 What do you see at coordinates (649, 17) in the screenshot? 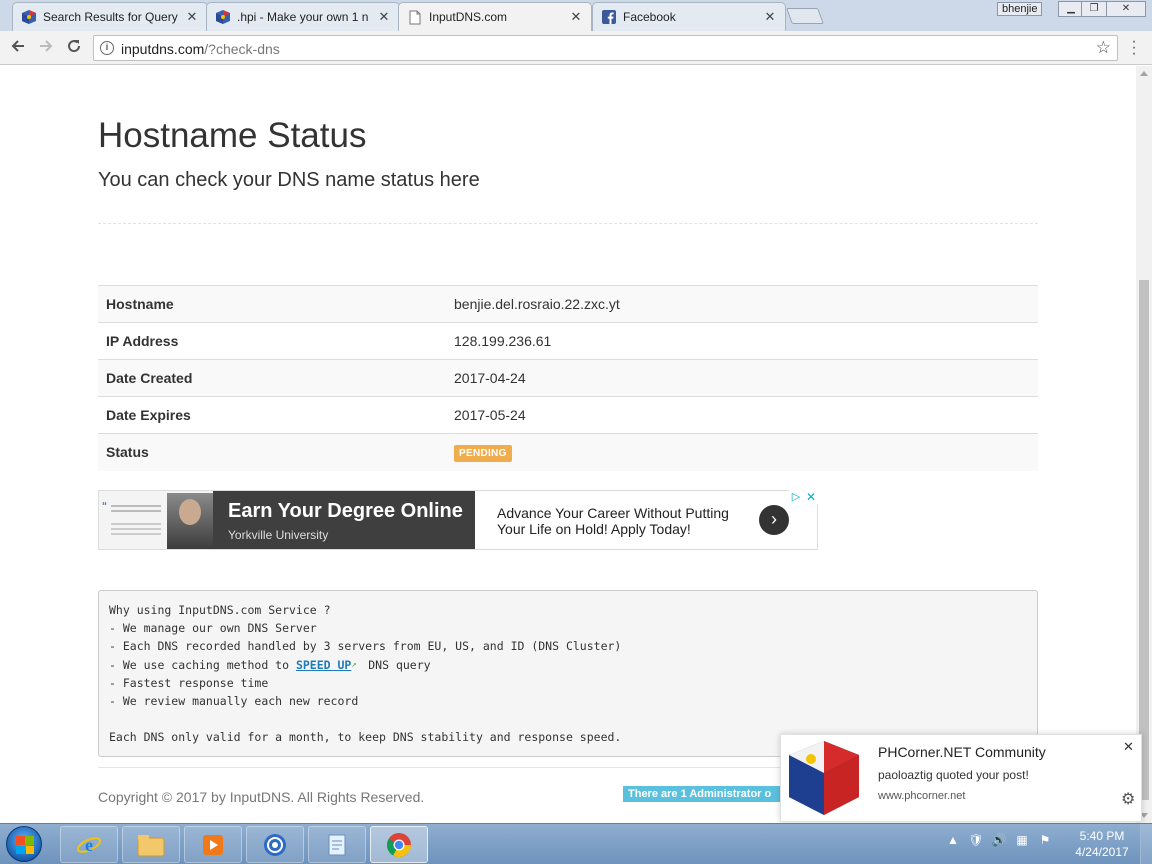
I see `tab-title: Facebook` at bounding box center [649, 17].